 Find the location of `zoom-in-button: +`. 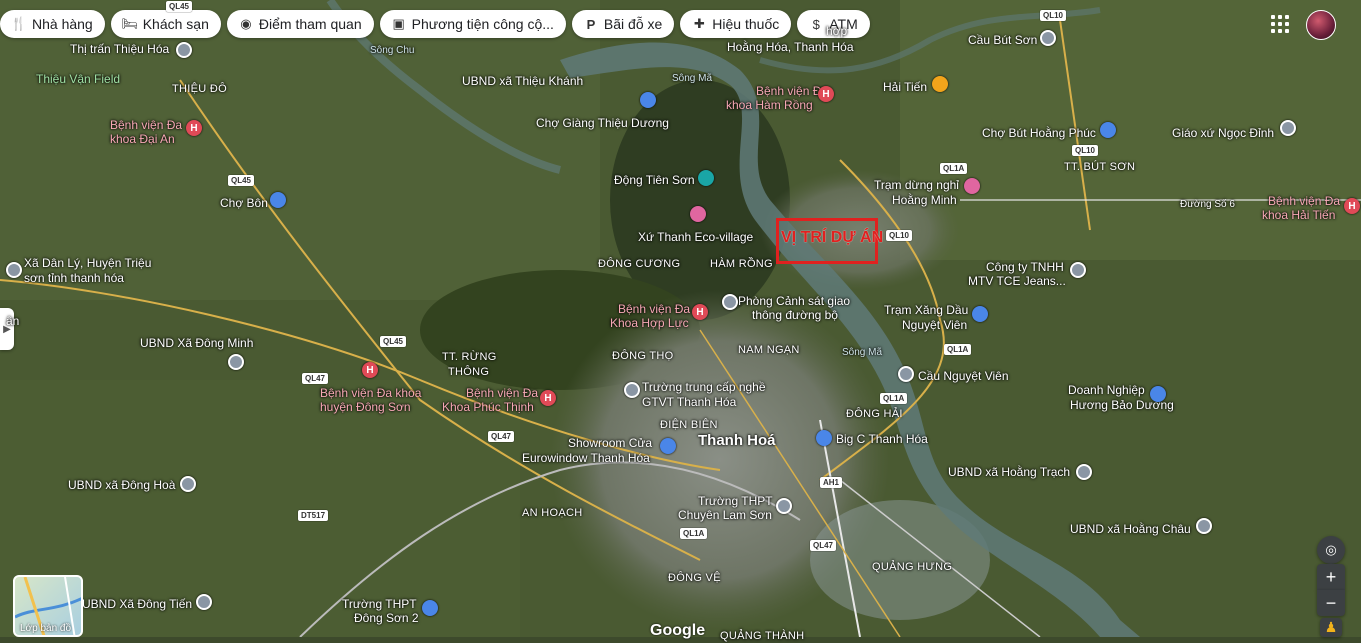

zoom-in-button: + is located at coordinates (1331, 577).